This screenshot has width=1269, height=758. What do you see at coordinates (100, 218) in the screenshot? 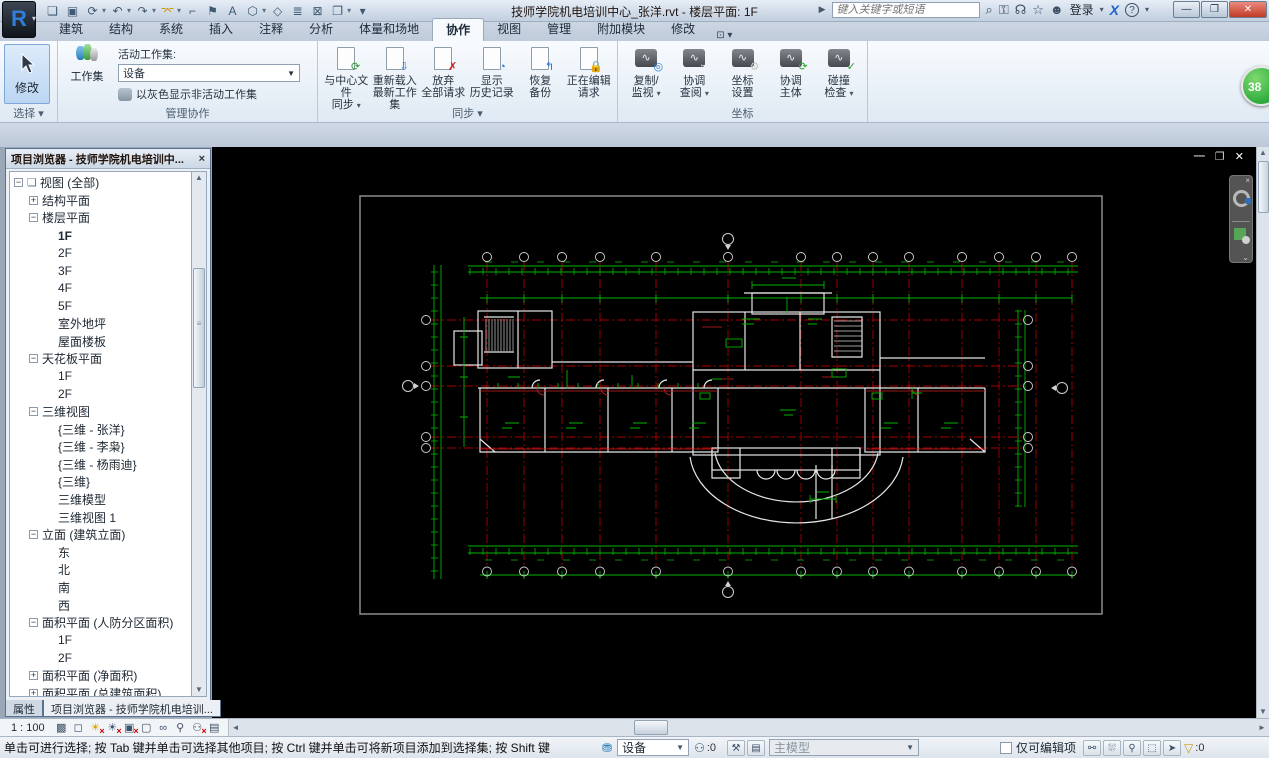
I see `tree-item-楼层平面: − 楼层平面` at bounding box center [100, 218].